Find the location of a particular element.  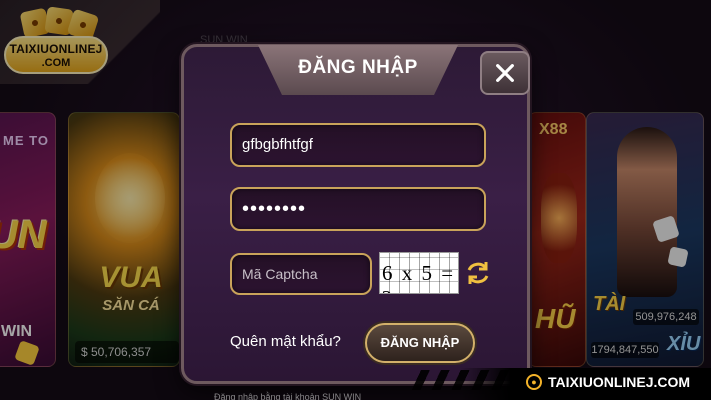

close-icon is located at coordinates (505, 73).